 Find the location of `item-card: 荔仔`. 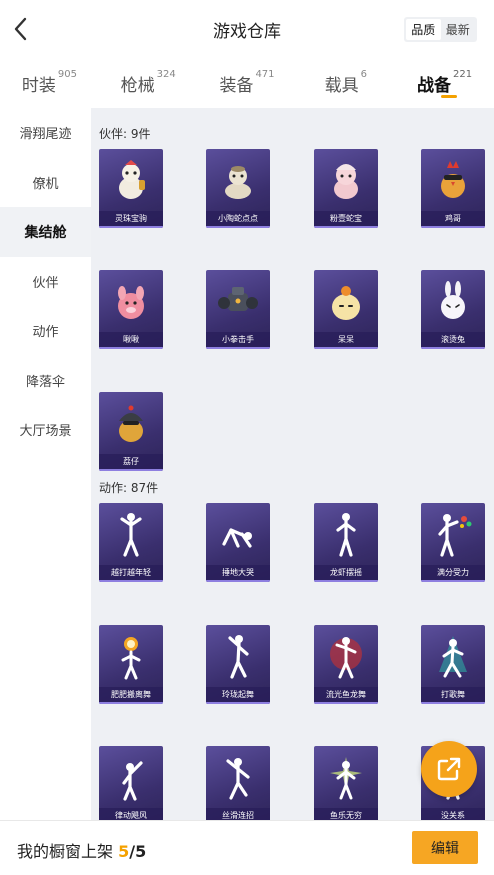

item-card: 荔仔 is located at coordinates (131, 431).